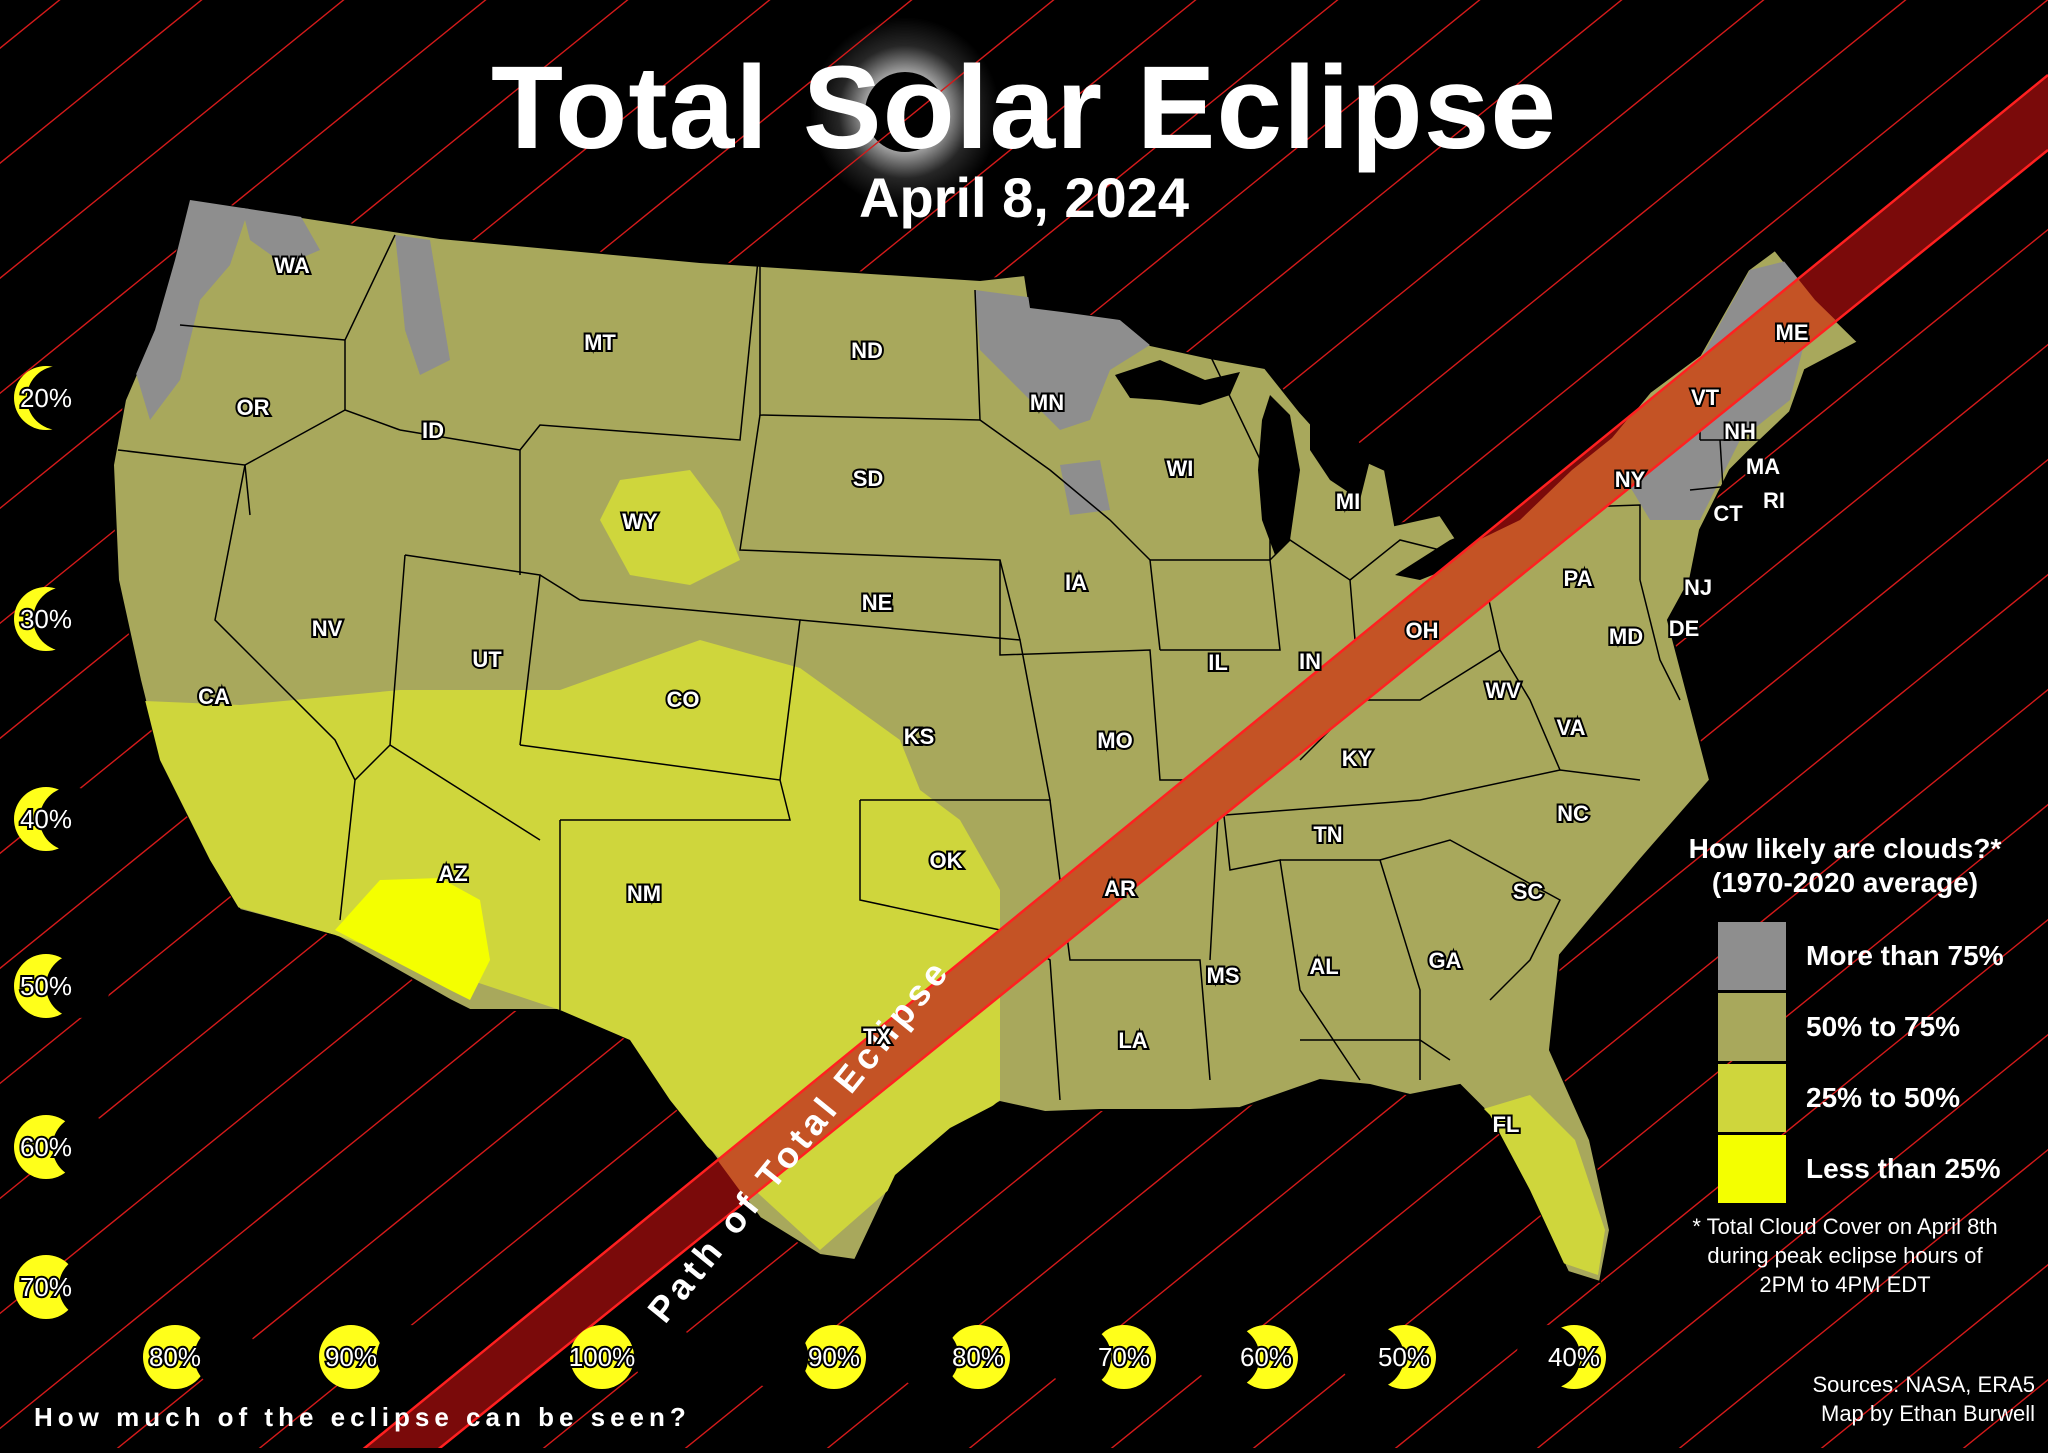 The image size is (2048, 1453). I want to click on coverage-marker: 100%, so click(632, 1357).